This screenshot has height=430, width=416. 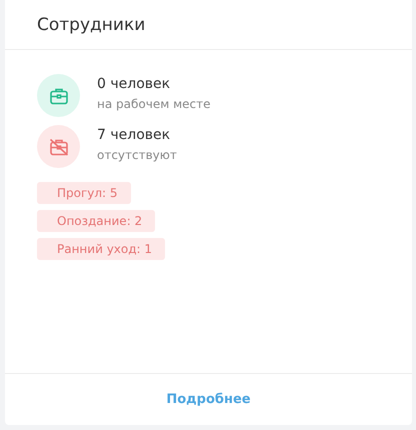 What do you see at coordinates (134, 135) in the screenshot?
I see `stat-count: 7 человек` at bounding box center [134, 135].